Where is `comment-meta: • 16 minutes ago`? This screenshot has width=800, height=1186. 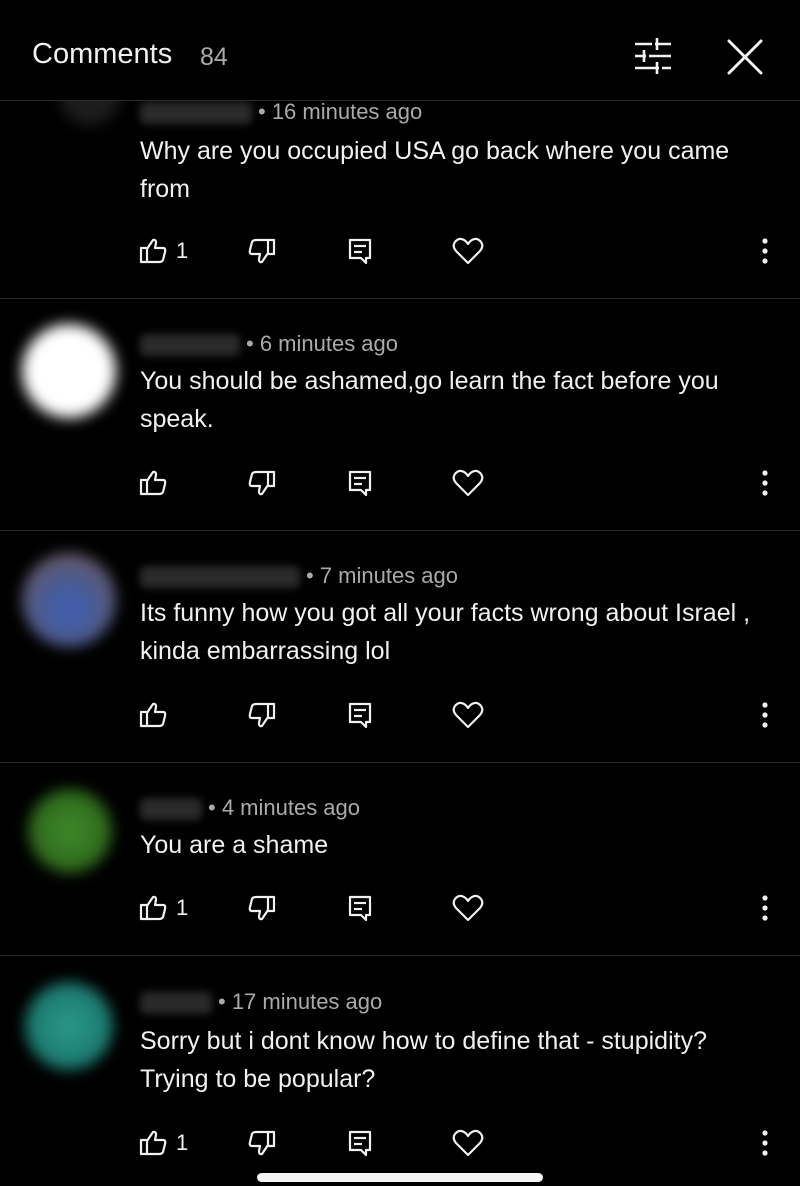
comment-meta: • 16 minutes ago is located at coordinates (281, 112).